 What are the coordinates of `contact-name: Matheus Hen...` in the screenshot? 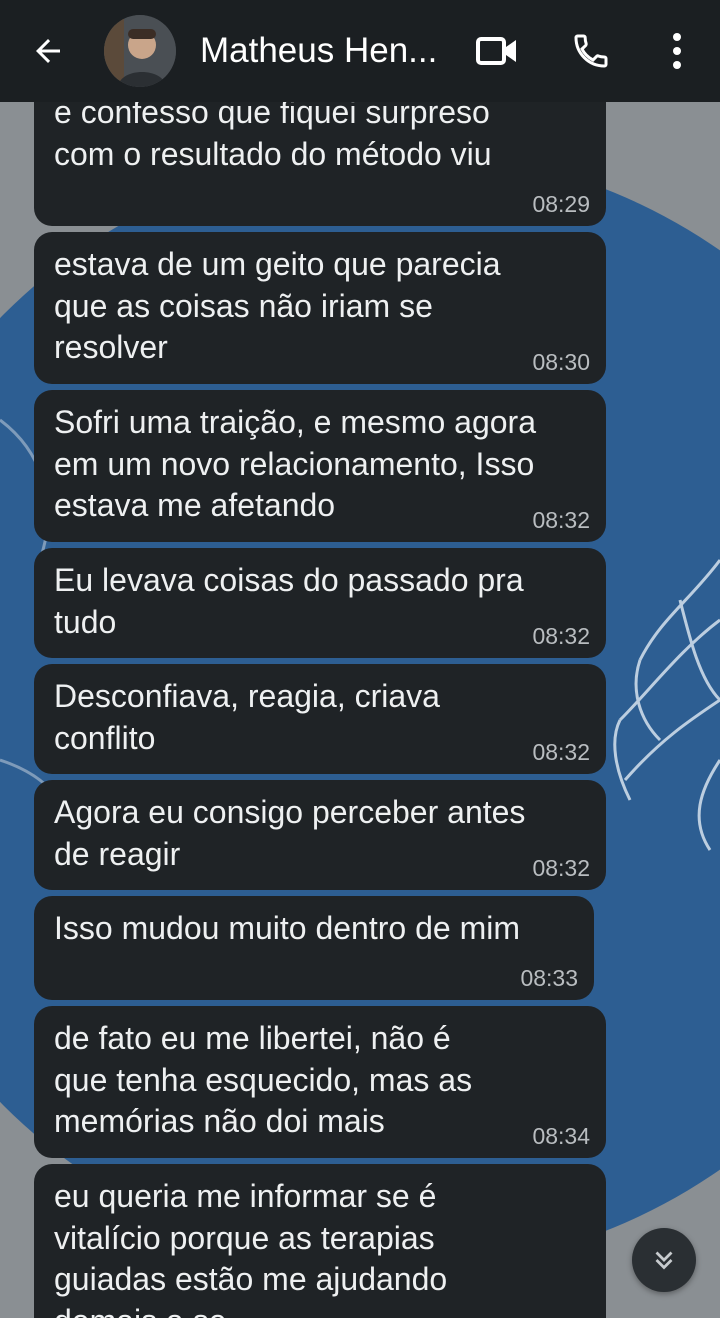 It's located at (325, 51).